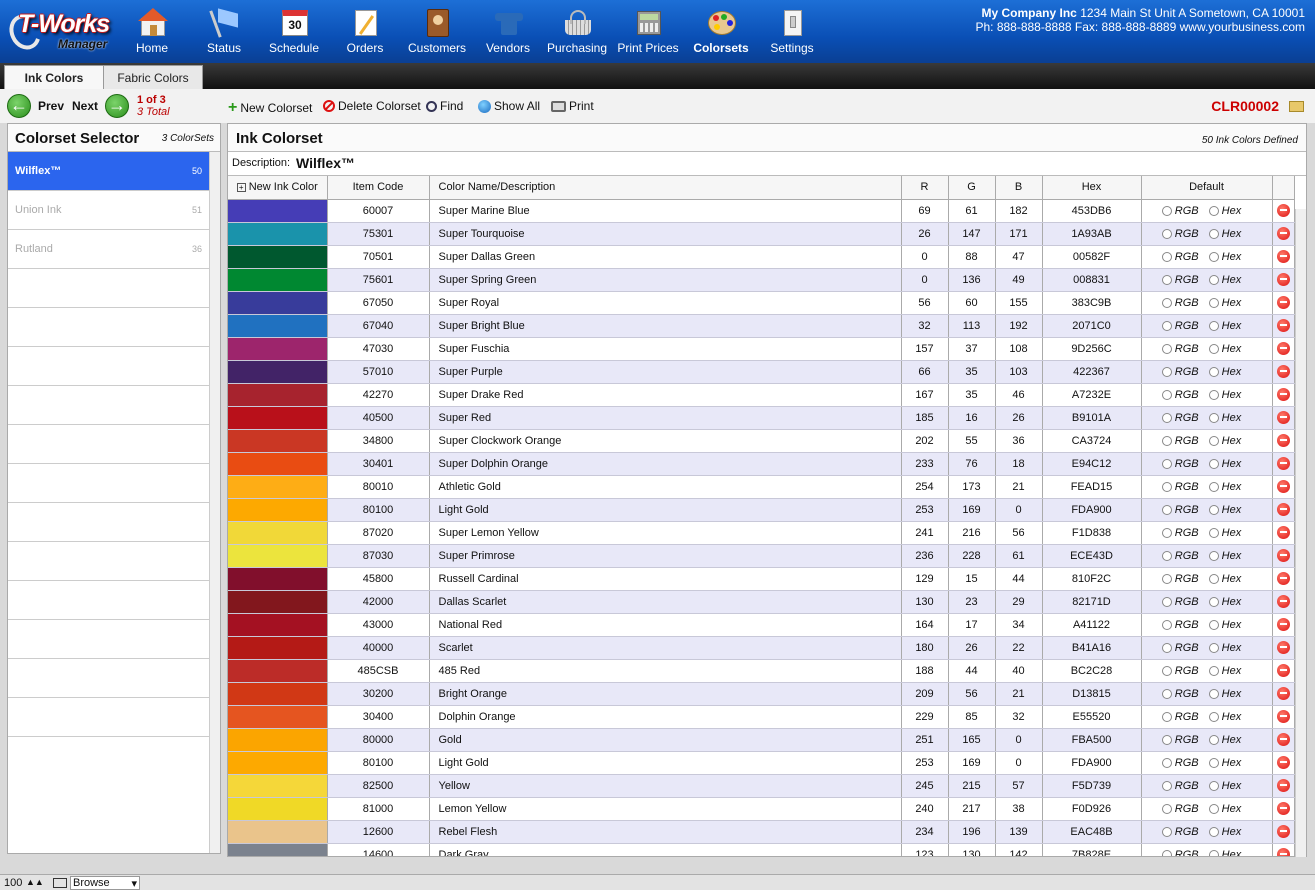  What do you see at coordinates (378, 809) in the screenshot?
I see `item-code-cell: 81000` at bounding box center [378, 809].